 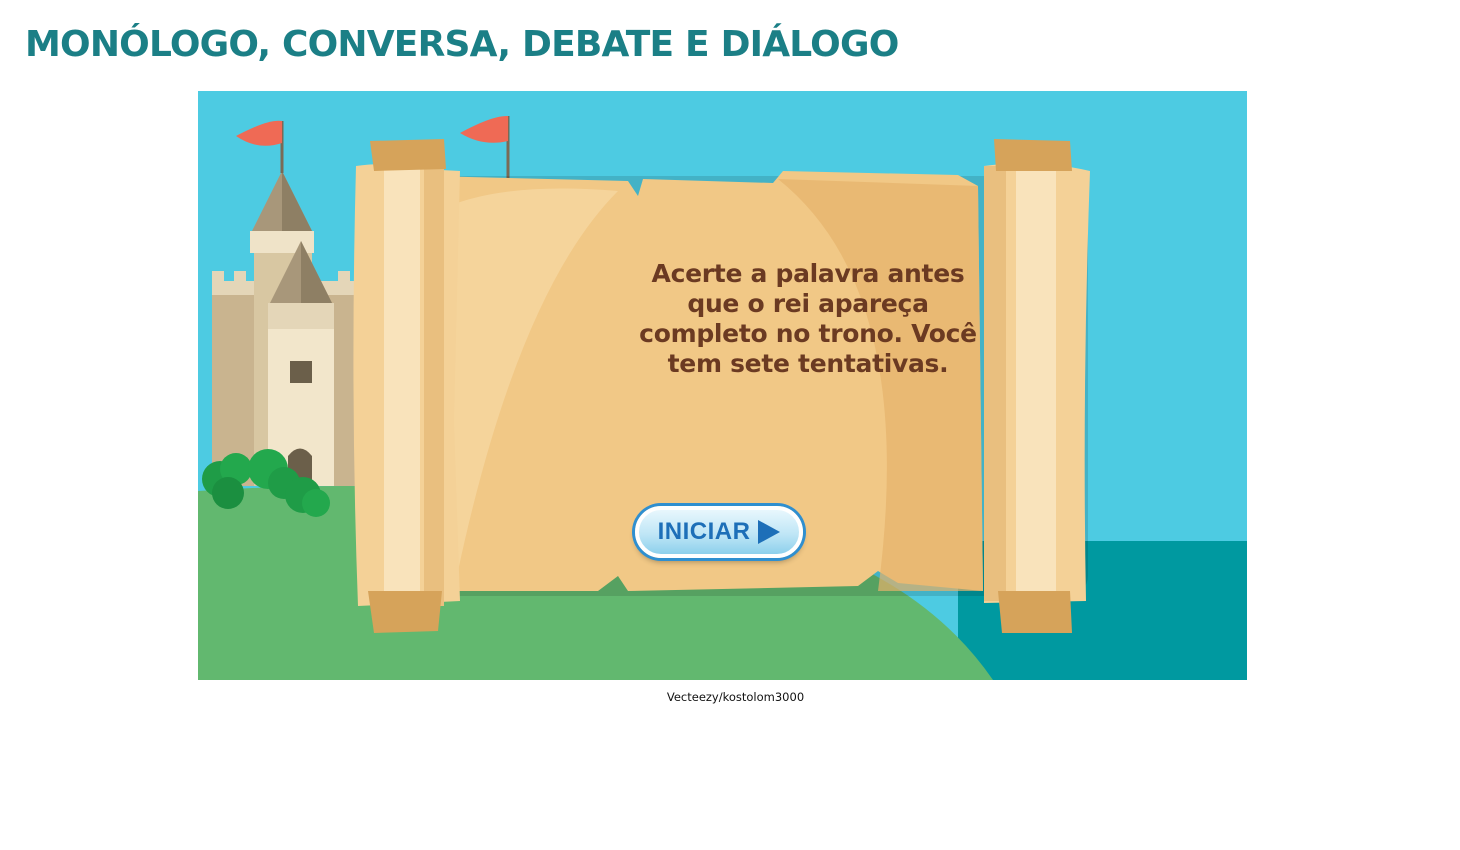 What do you see at coordinates (462, 44) in the screenshot?
I see `page-title: MONÓLOGO, CONVERSA, DEBATE E DIÁLOGO` at bounding box center [462, 44].